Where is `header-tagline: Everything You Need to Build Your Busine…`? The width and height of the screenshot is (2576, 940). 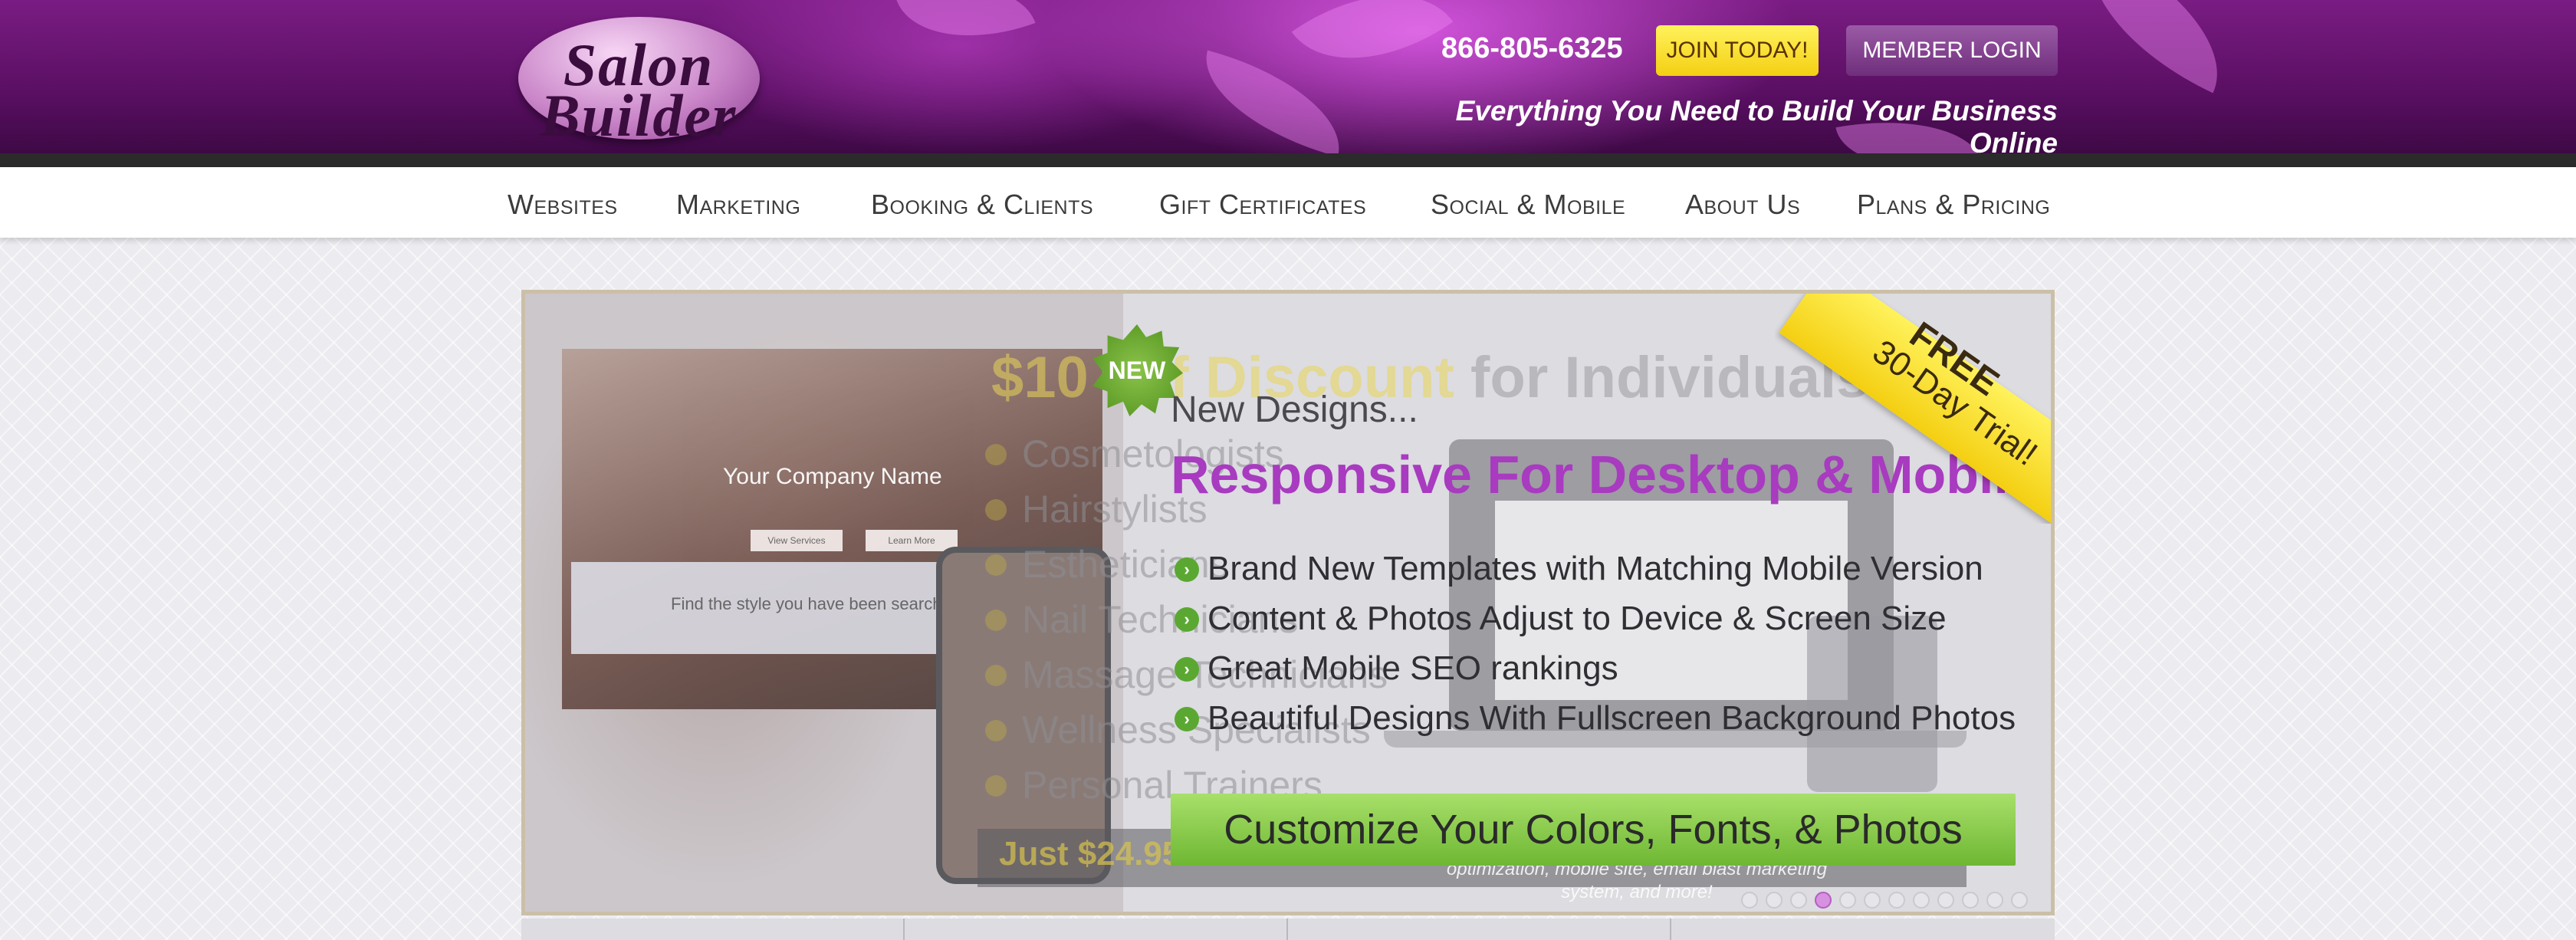
header-tagline: Everything You Need to Build Your Busine… is located at coordinates (1756, 124).